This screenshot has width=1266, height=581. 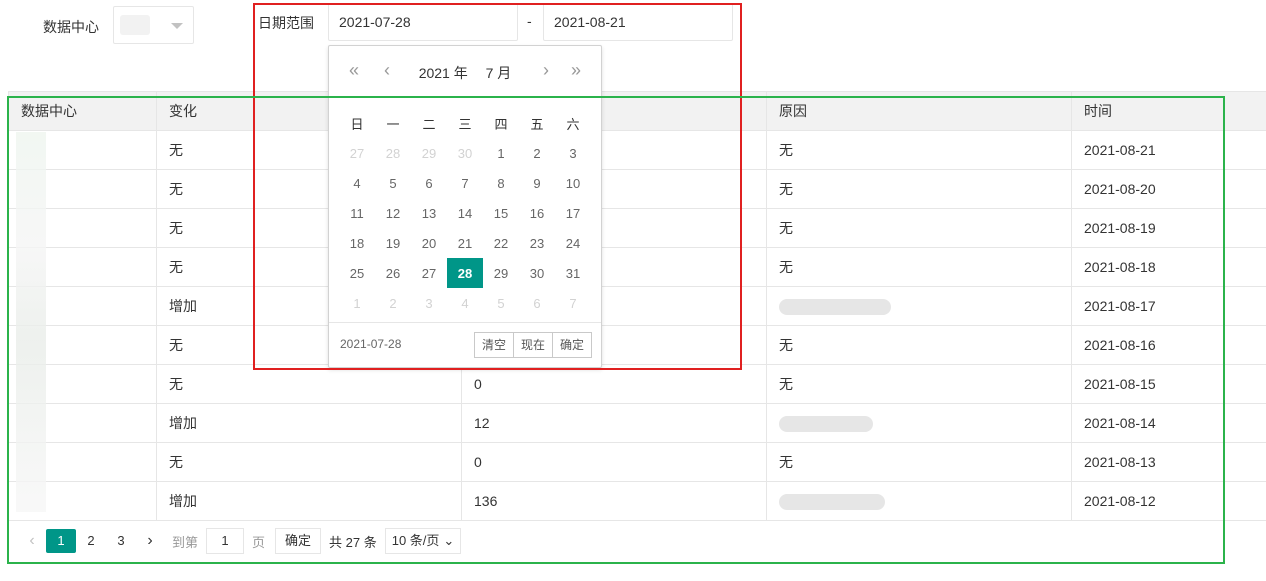 What do you see at coordinates (537, 243) in the screenshot?
I see `calendar-day: 23` at bounding box center [537, 243].